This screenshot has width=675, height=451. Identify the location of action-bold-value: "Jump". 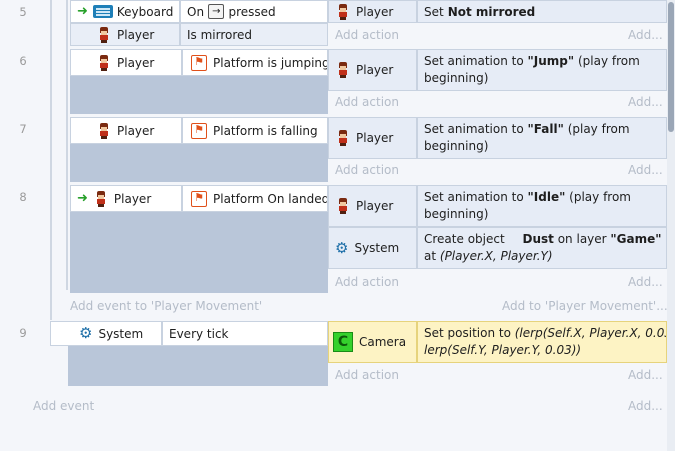
(551, 61).